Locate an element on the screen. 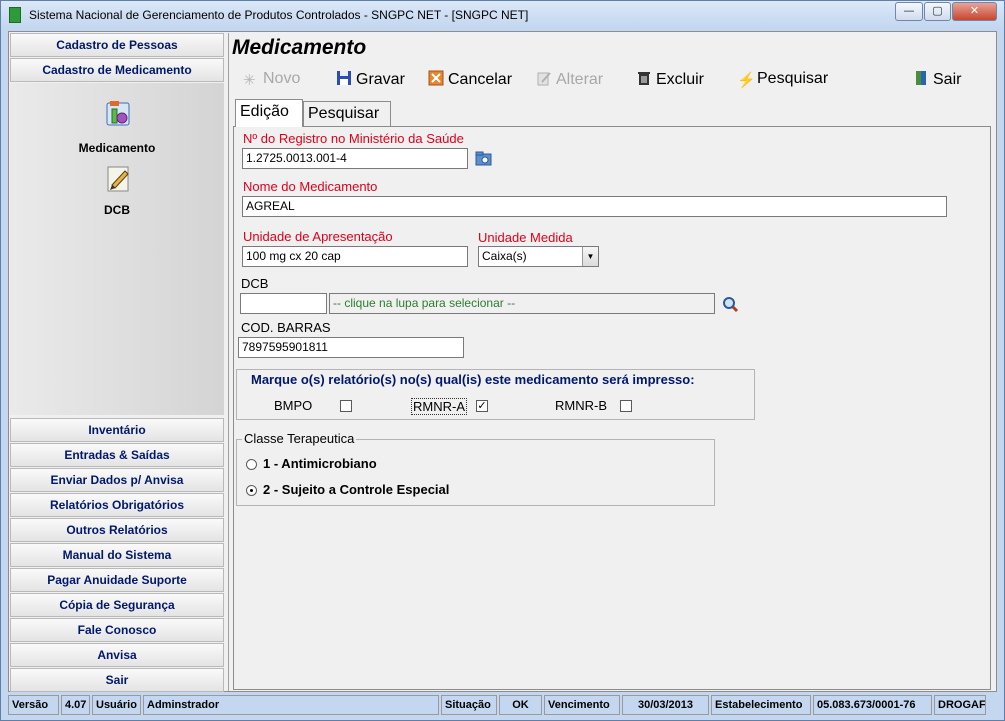  rmnr-b-label: RMNR-B is located at coordinates (581, 405).